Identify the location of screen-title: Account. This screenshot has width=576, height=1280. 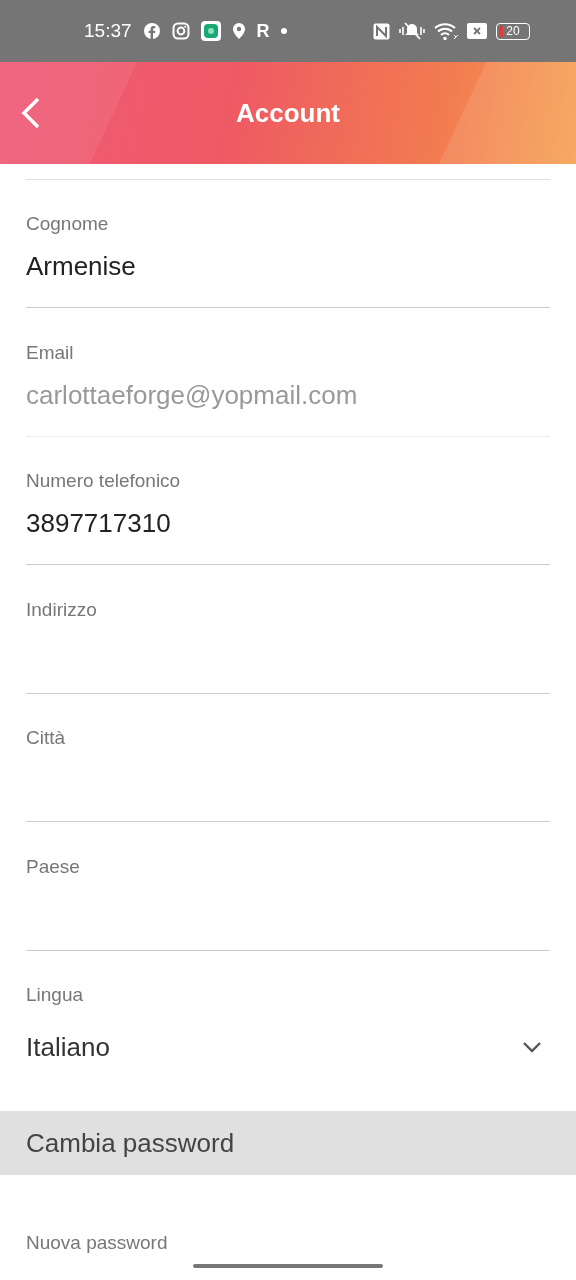
(288, 113).